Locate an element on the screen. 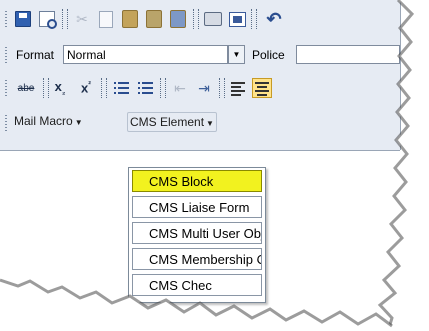 The height and width of the screenshot is (331, 429). toolbar-row-cms: Mail Macro ▼ CMS Element ▼ is located at coordinates (200, 123).